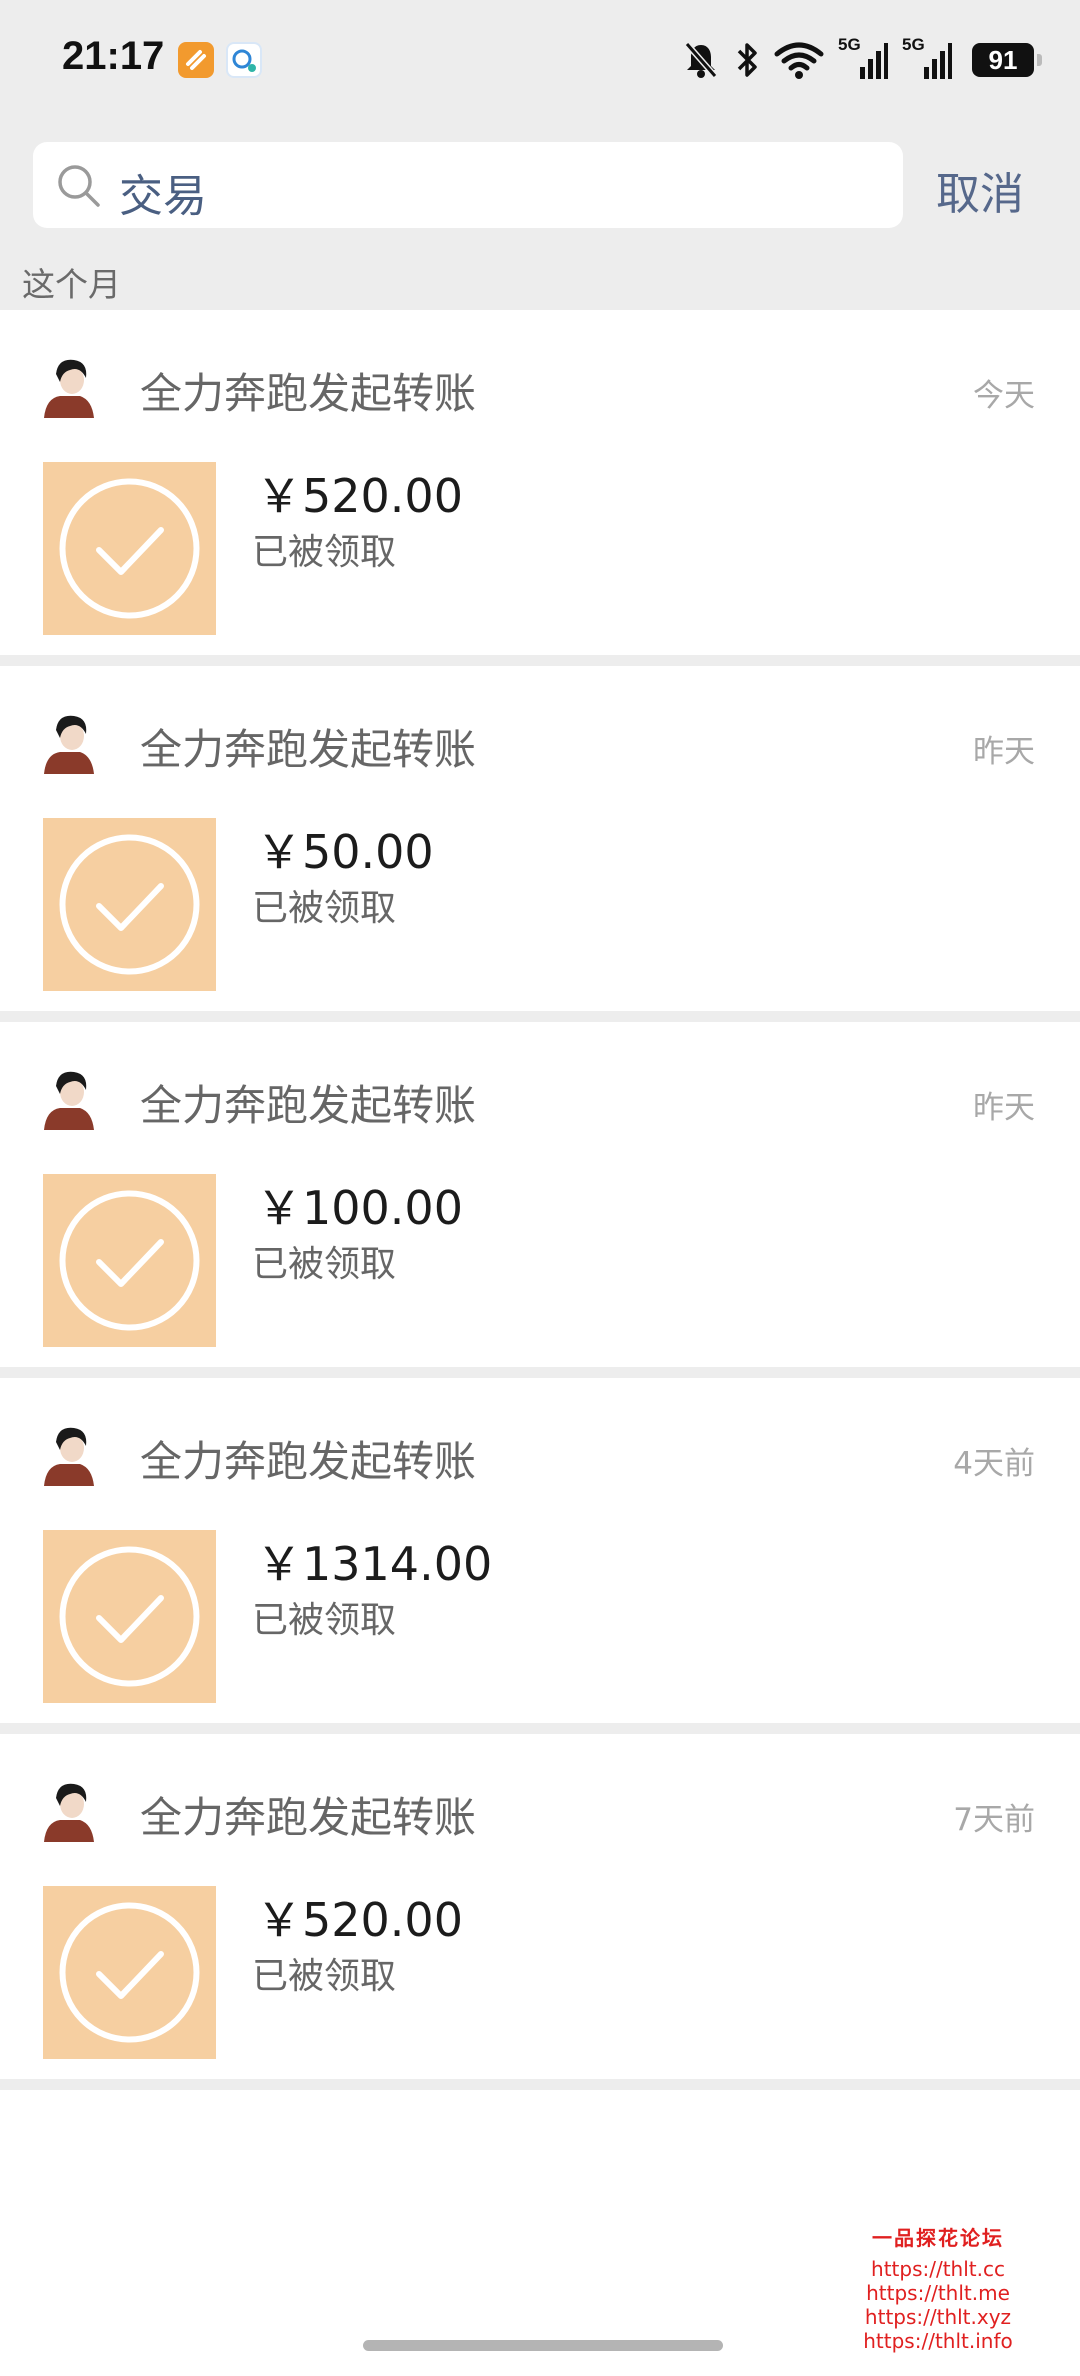  I want to click on list-item: 全力奔跑发起转账 今天 ￥520.00 已被领取, so click(540, 488).